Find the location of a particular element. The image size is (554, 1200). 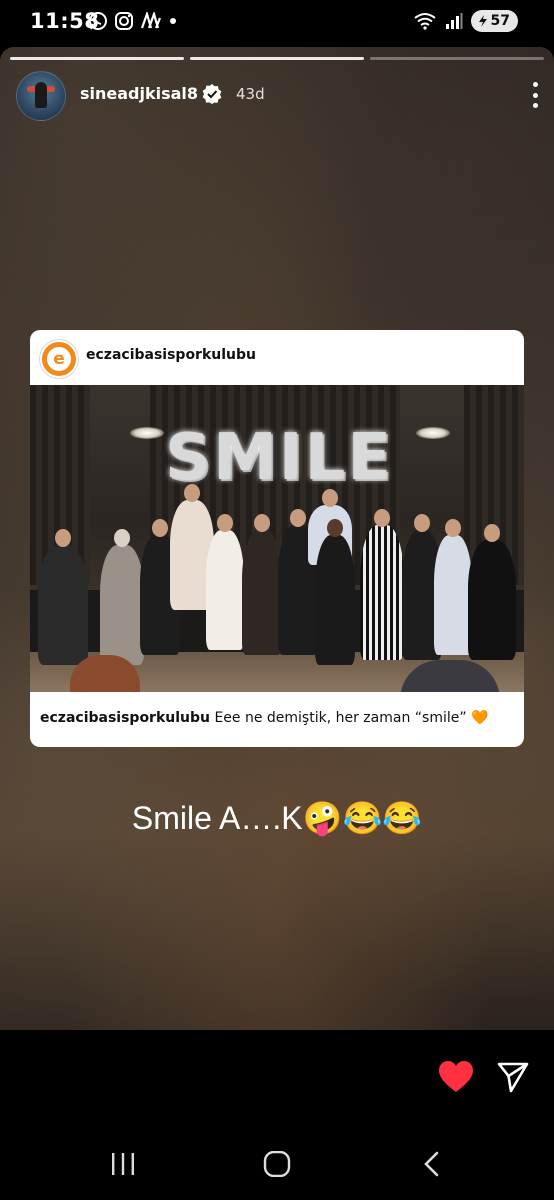

dot-icon is located at coordinates (173, 21).